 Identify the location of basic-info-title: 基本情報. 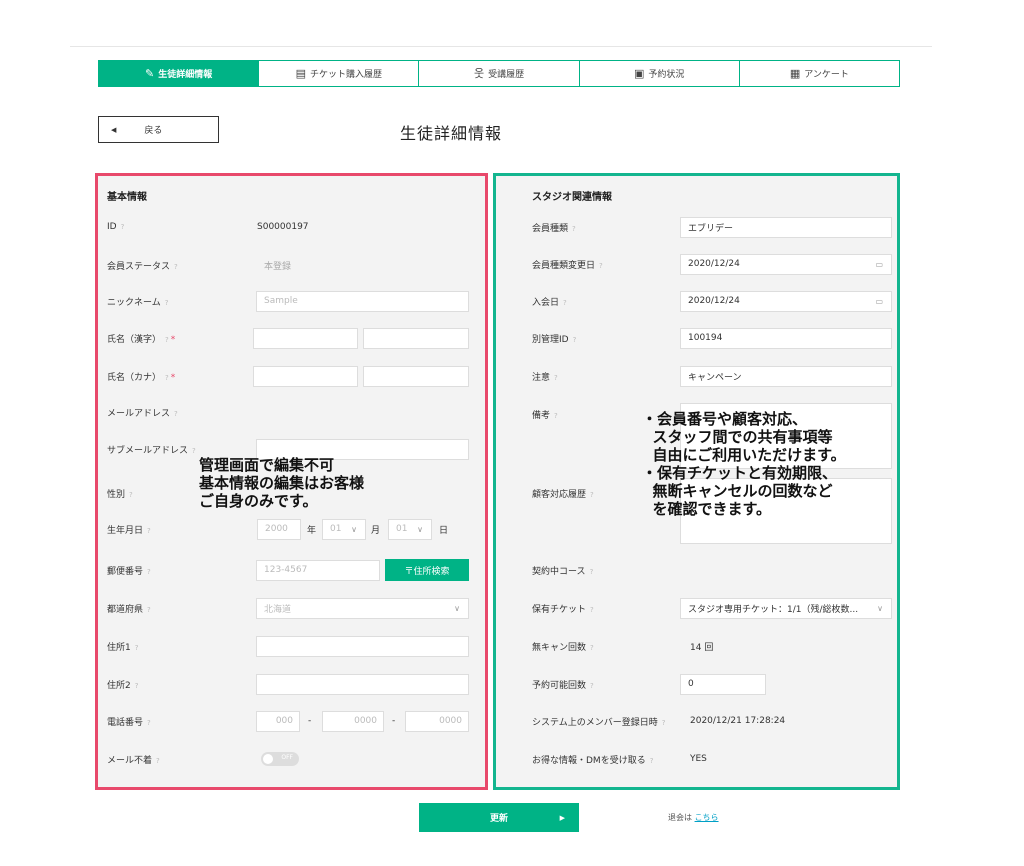
(127, 197).